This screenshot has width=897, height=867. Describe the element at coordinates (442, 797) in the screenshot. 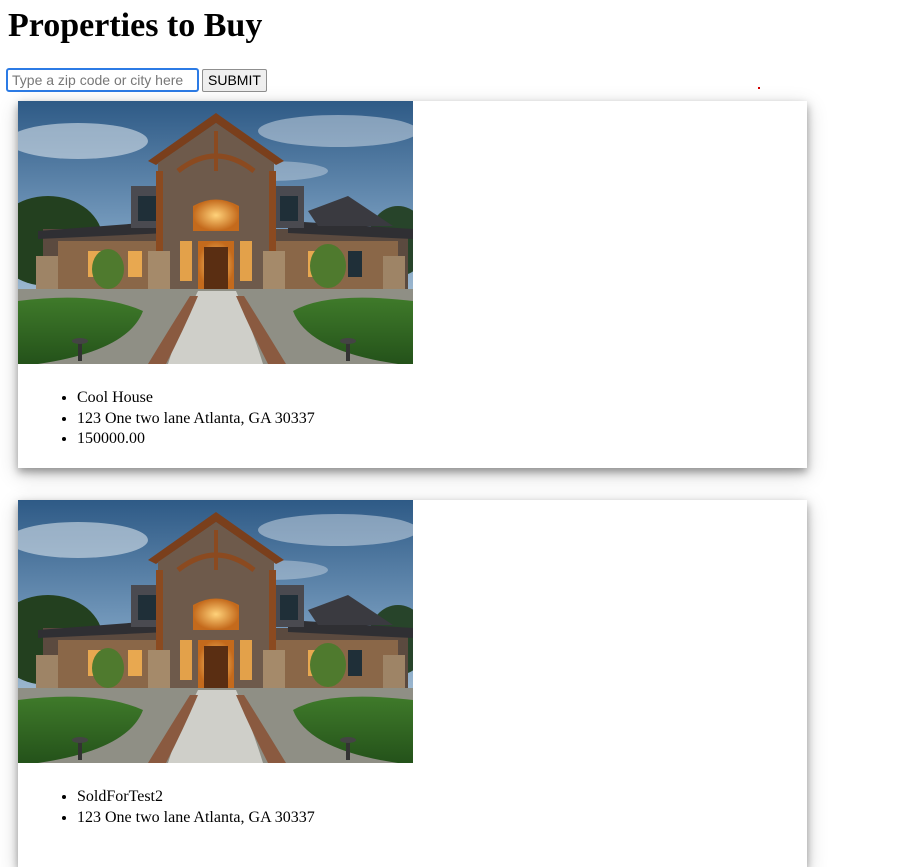

I see `listing-name: SoldForTest2` at that location.